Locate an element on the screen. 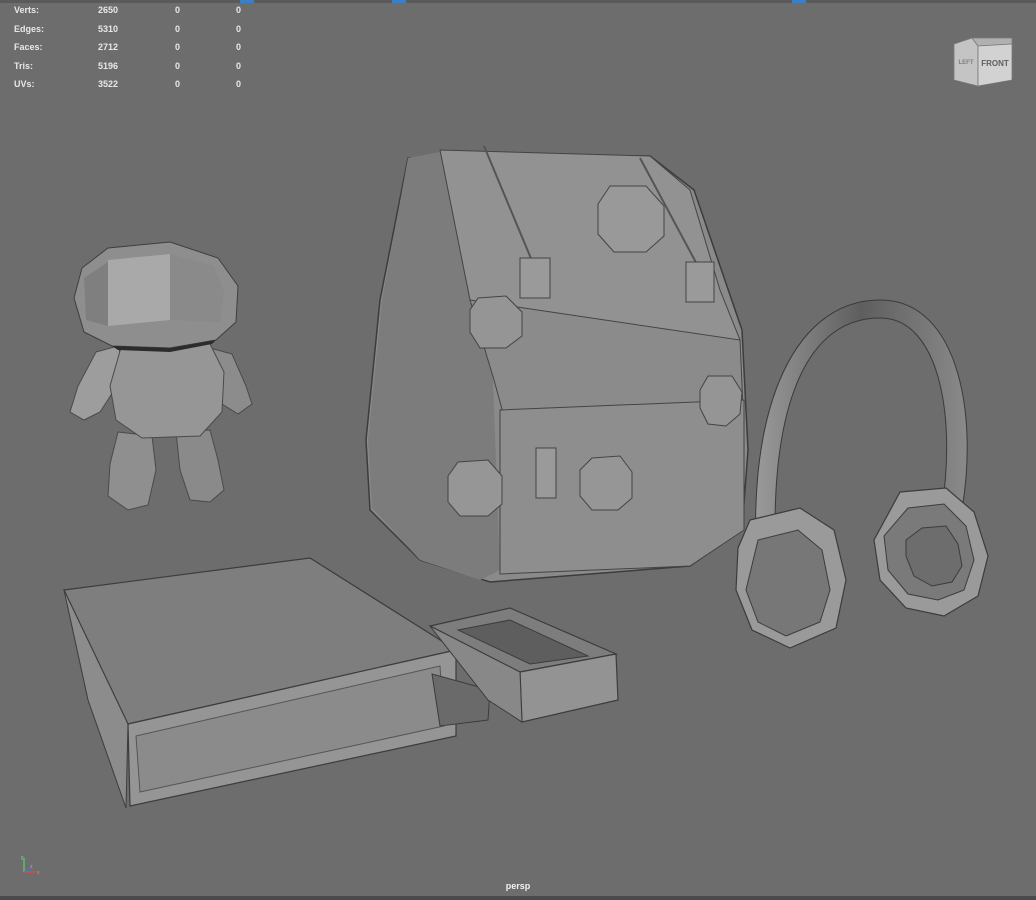 This screenshot has height=900, width=1036. hud-label: Tris: is located at coordinates (24, 65).